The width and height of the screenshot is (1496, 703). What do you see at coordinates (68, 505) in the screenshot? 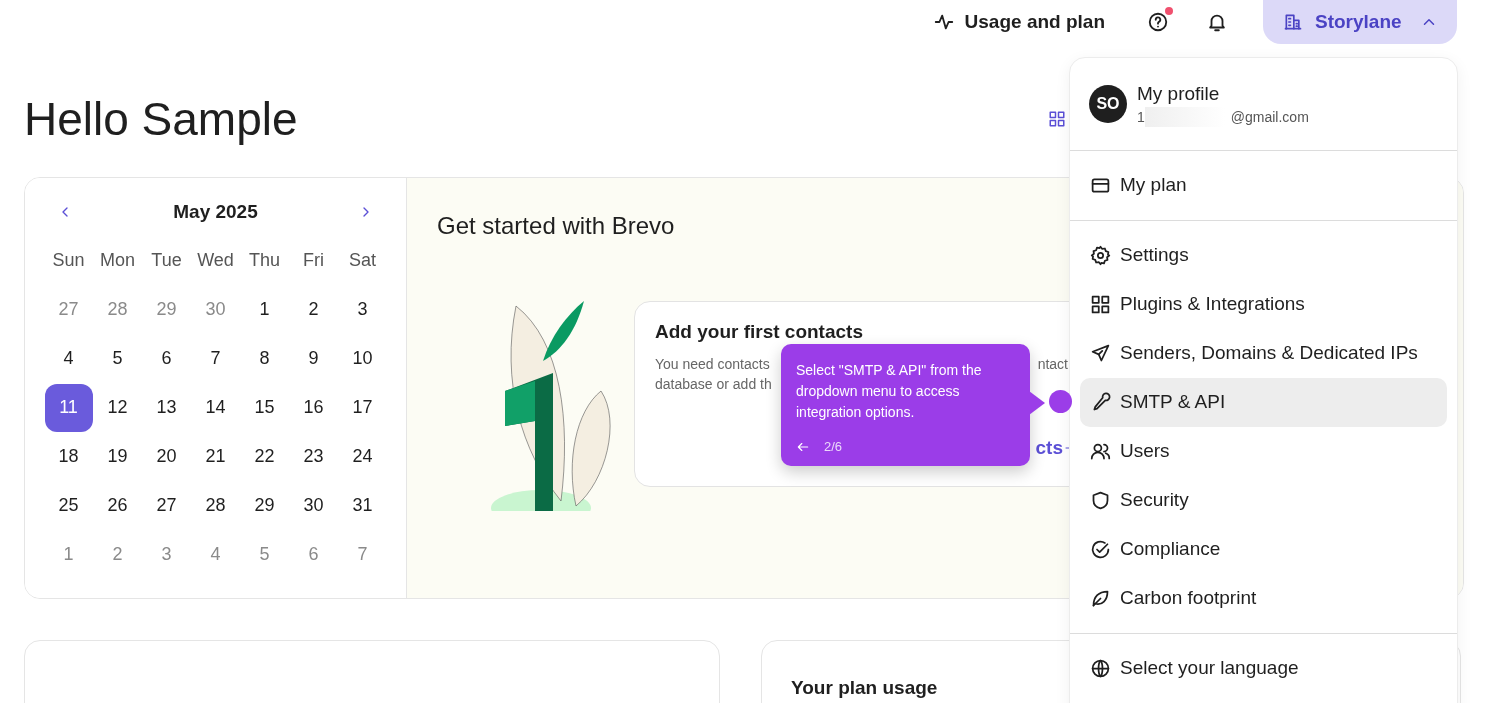
I see `calendar-day: 25` at bounding box center [68, 505].